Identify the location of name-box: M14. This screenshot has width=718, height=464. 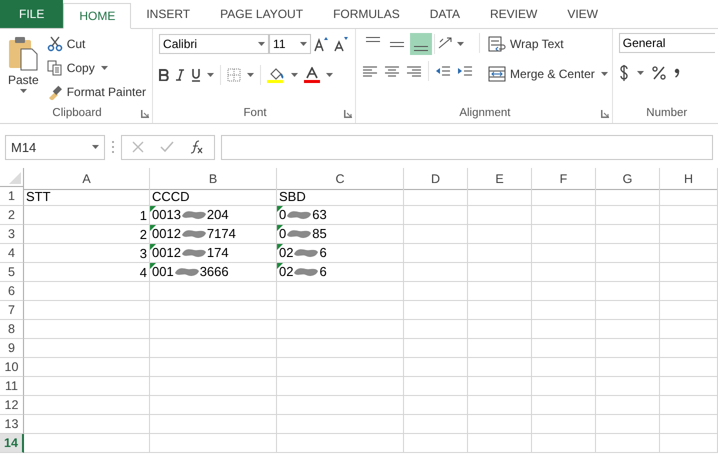
(55, 147).